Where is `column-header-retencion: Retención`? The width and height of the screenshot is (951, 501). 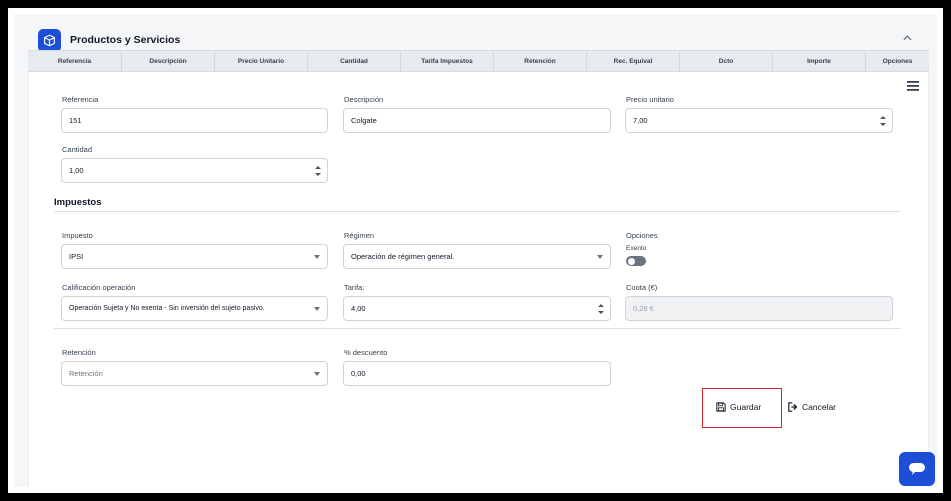 column-header-retencion: Retención is located at coordinates (540, 61).